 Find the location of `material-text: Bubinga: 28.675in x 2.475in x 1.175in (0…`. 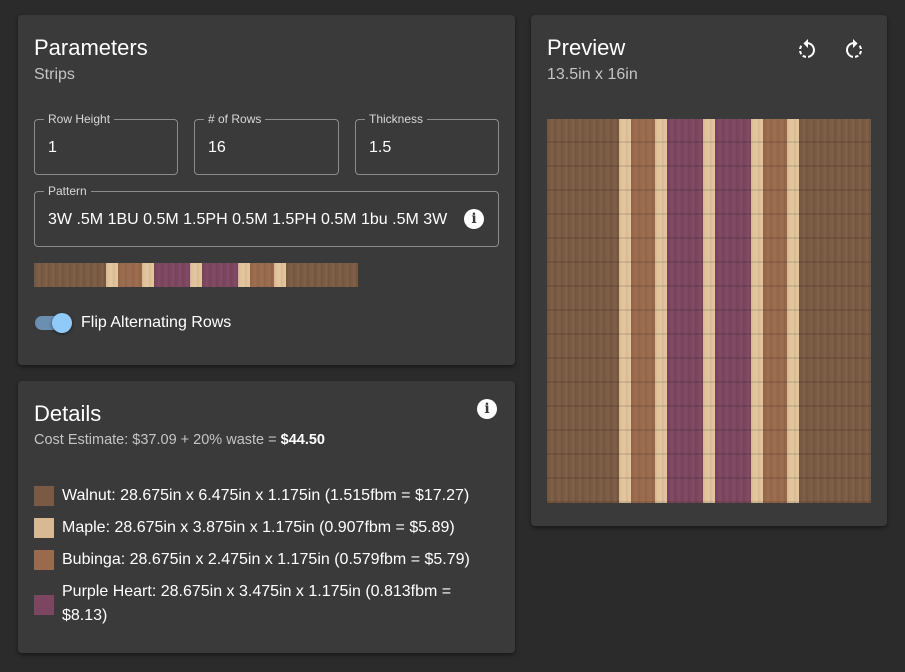

material-text: Bubinga: 28.675in x 2.475in x 1.175in (0… is located at coordinates (266, 559).